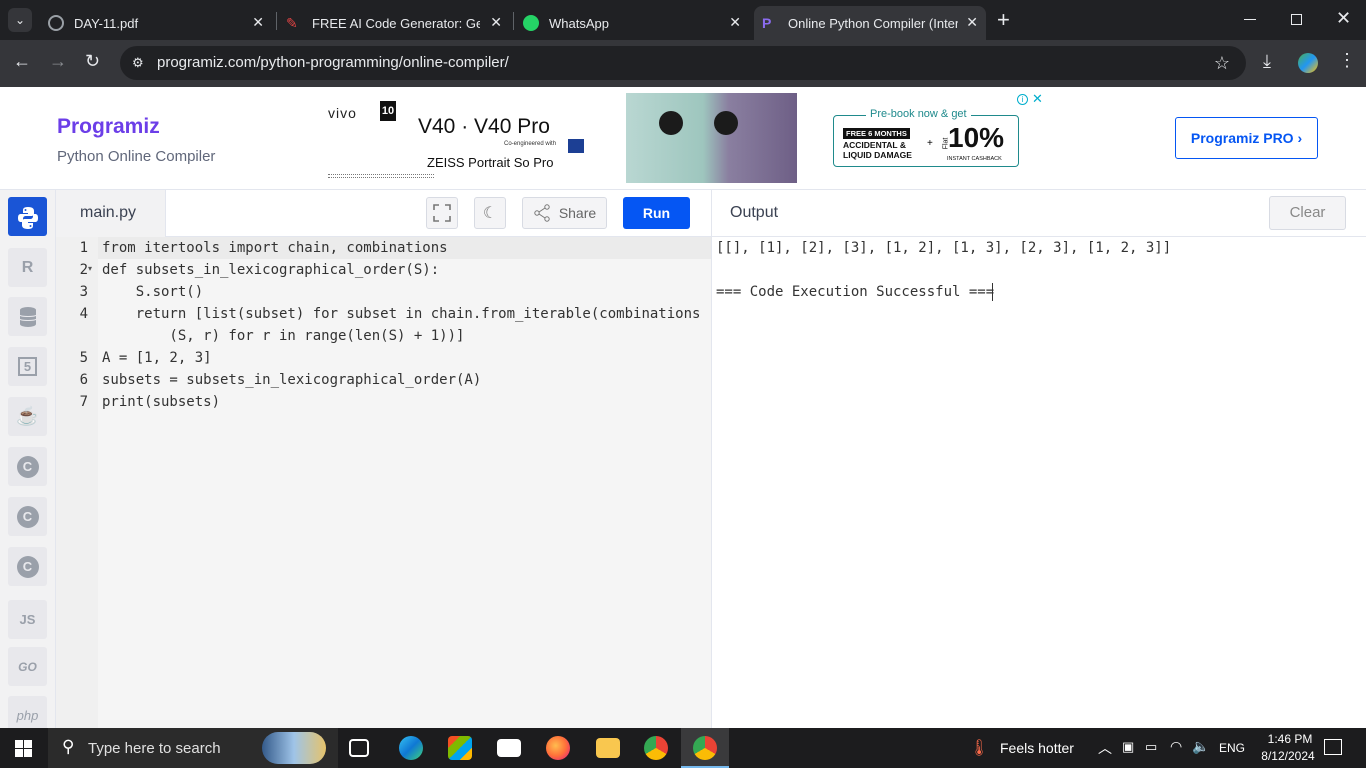 This screenshot has height=768, width=1366. I want to click on firefox-icon, so click(558, 748).